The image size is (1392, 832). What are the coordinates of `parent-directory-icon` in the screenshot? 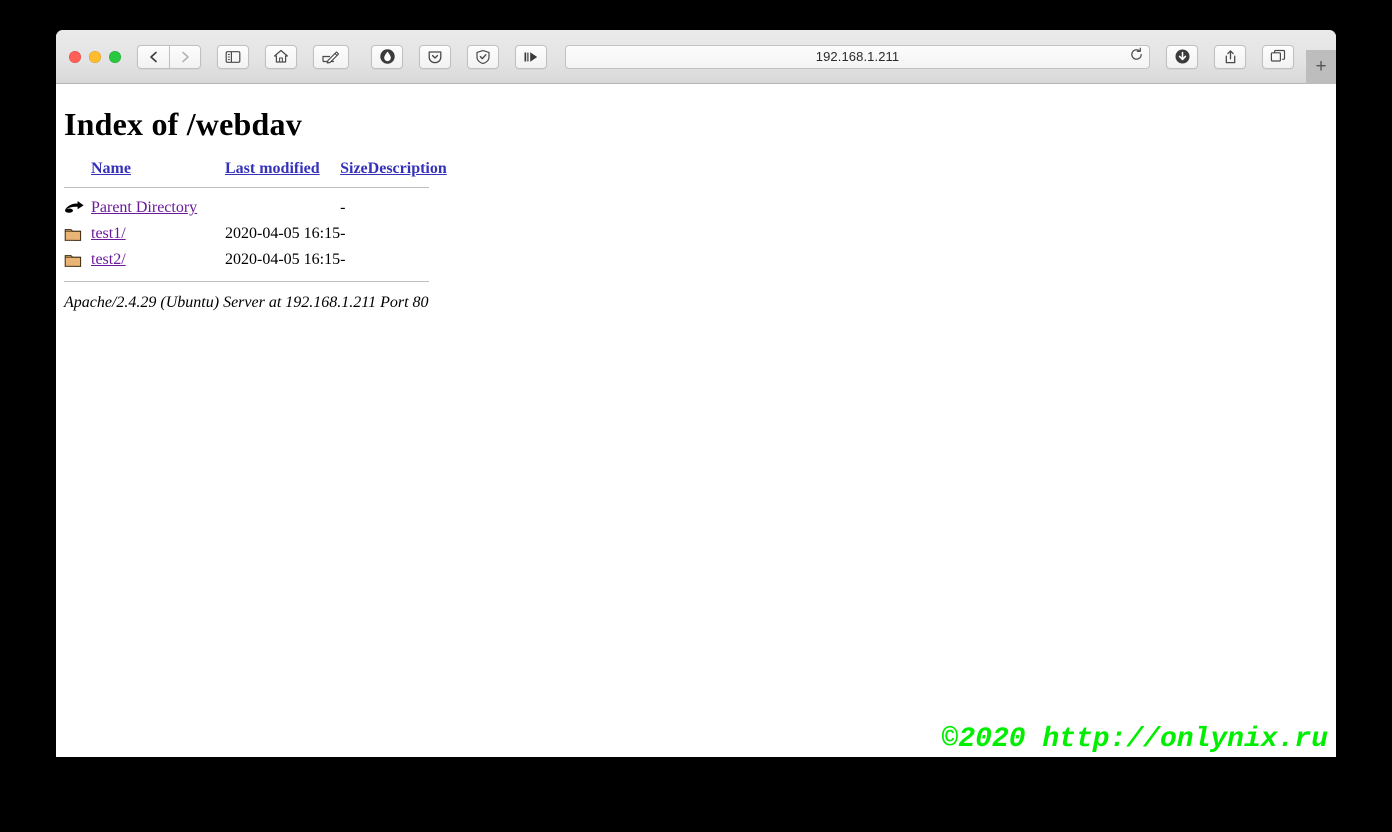 It's located at (77, 208).